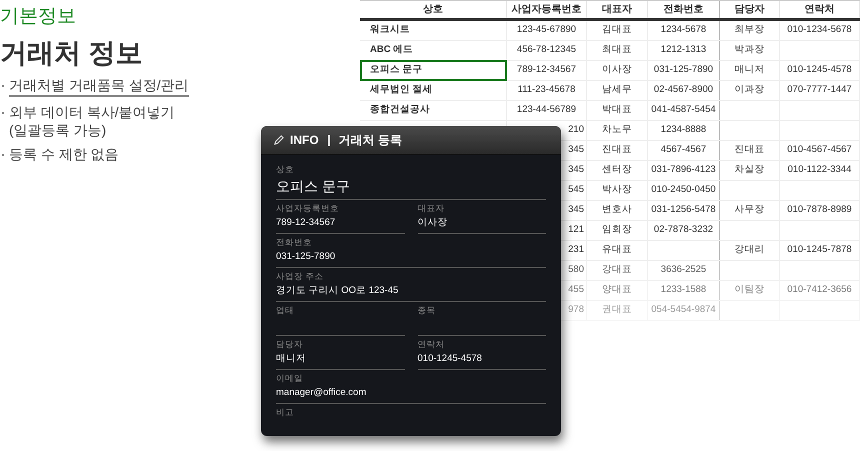 This screenshot has height=451, width=860. I want to click on field-label: 이메일, so click(289, 378).